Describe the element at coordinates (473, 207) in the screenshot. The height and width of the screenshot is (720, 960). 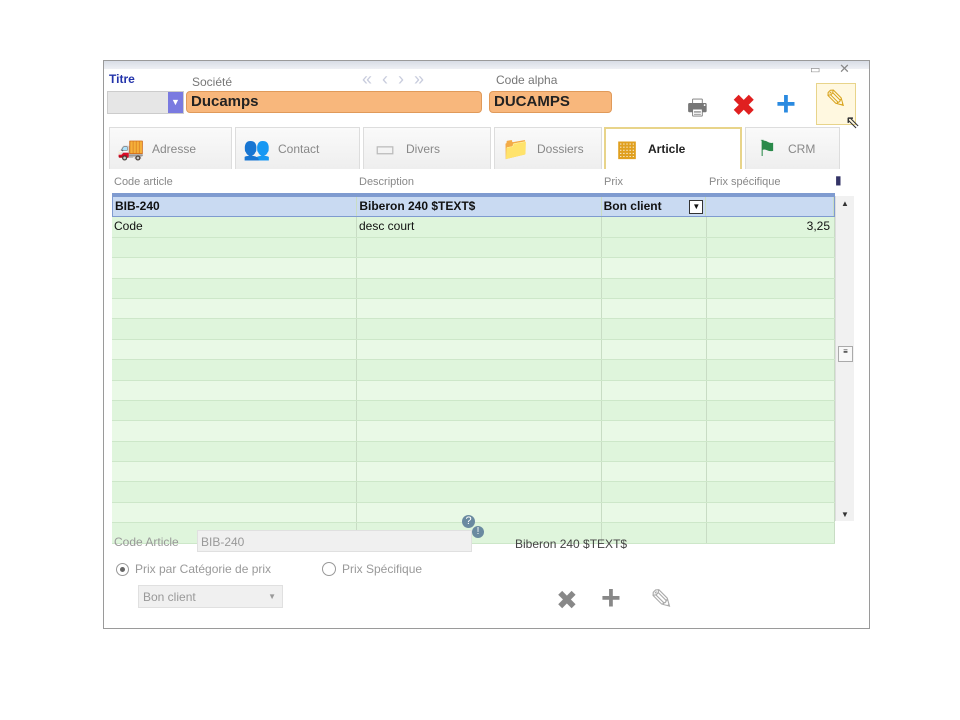
I see `table-row: BIB-240 Biberon 240 $TEXT$ Bon client ▼` at that location.